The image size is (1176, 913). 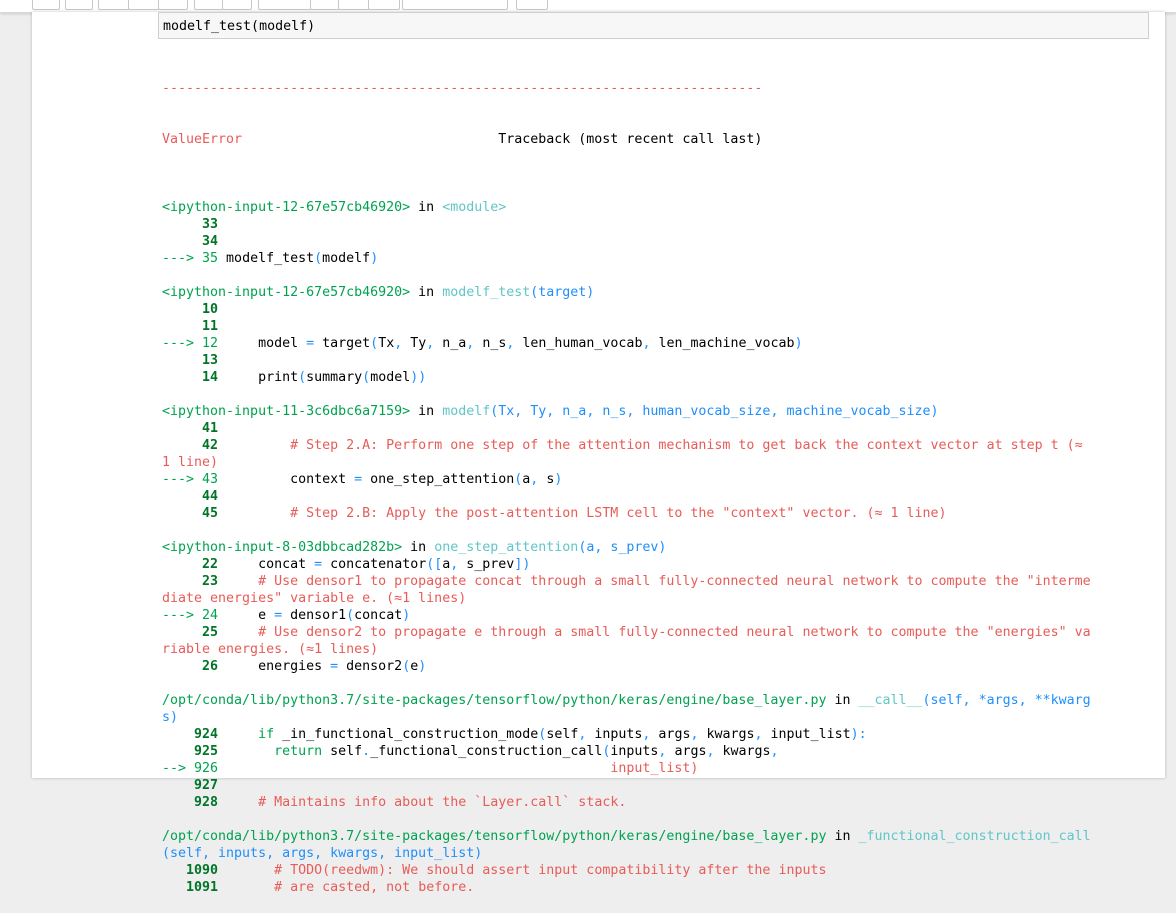 What do you see at coordinates (657, 768) in the screenshot?
I see `source-line: --> 926 input_list)` at bounding box center [657, 768].